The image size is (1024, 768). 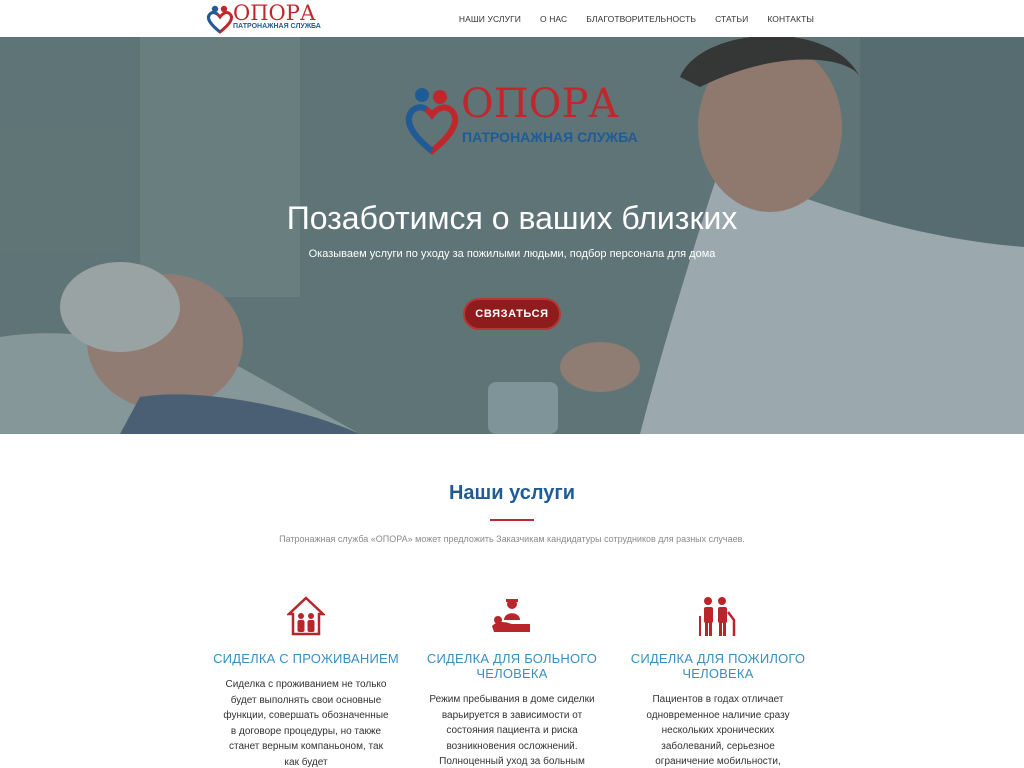 What do you see at coordinates (550, 137) in the screenshot?
I see `hero-logo-tagline: ПАТРОНАЖНАЯ СЛУЖБА` at bounding box center [550, 137].